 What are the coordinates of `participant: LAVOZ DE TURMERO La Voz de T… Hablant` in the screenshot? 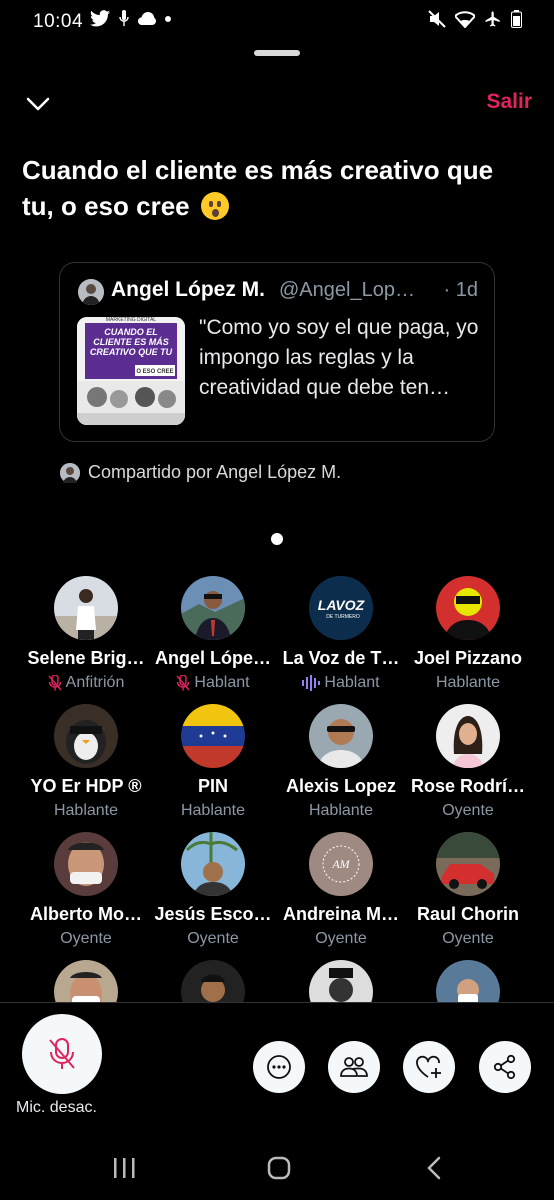 It's located at (341, 634).